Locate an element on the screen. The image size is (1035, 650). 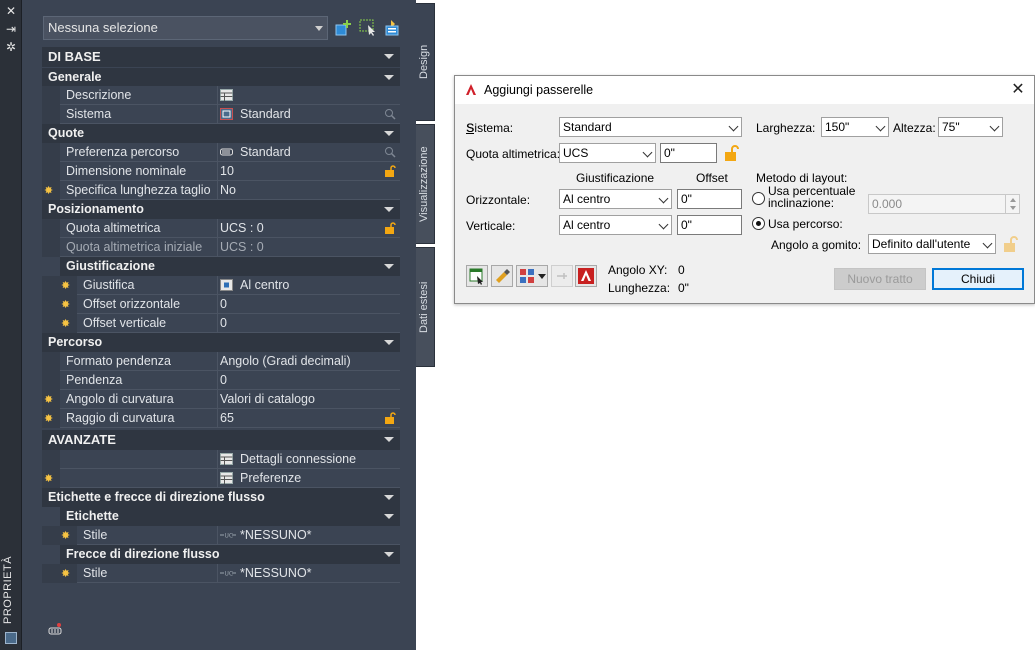
orizzontale-offset-input: 0" is located at coordinates (709, 199).